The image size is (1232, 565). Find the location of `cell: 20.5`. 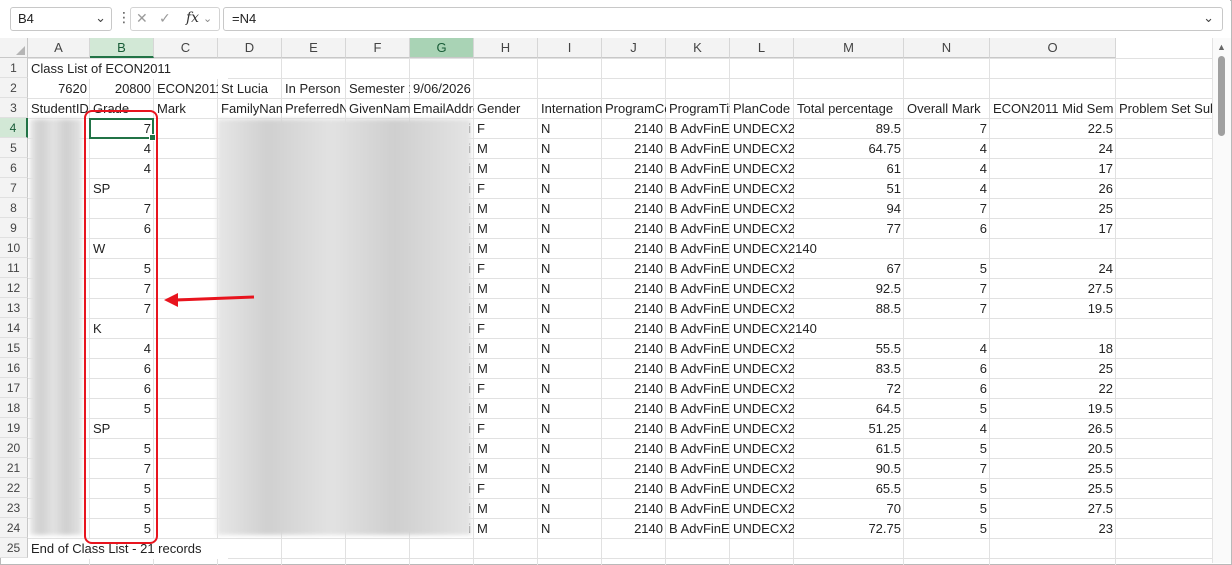

cell: 20.5 is located at coordinates (1053, 449).